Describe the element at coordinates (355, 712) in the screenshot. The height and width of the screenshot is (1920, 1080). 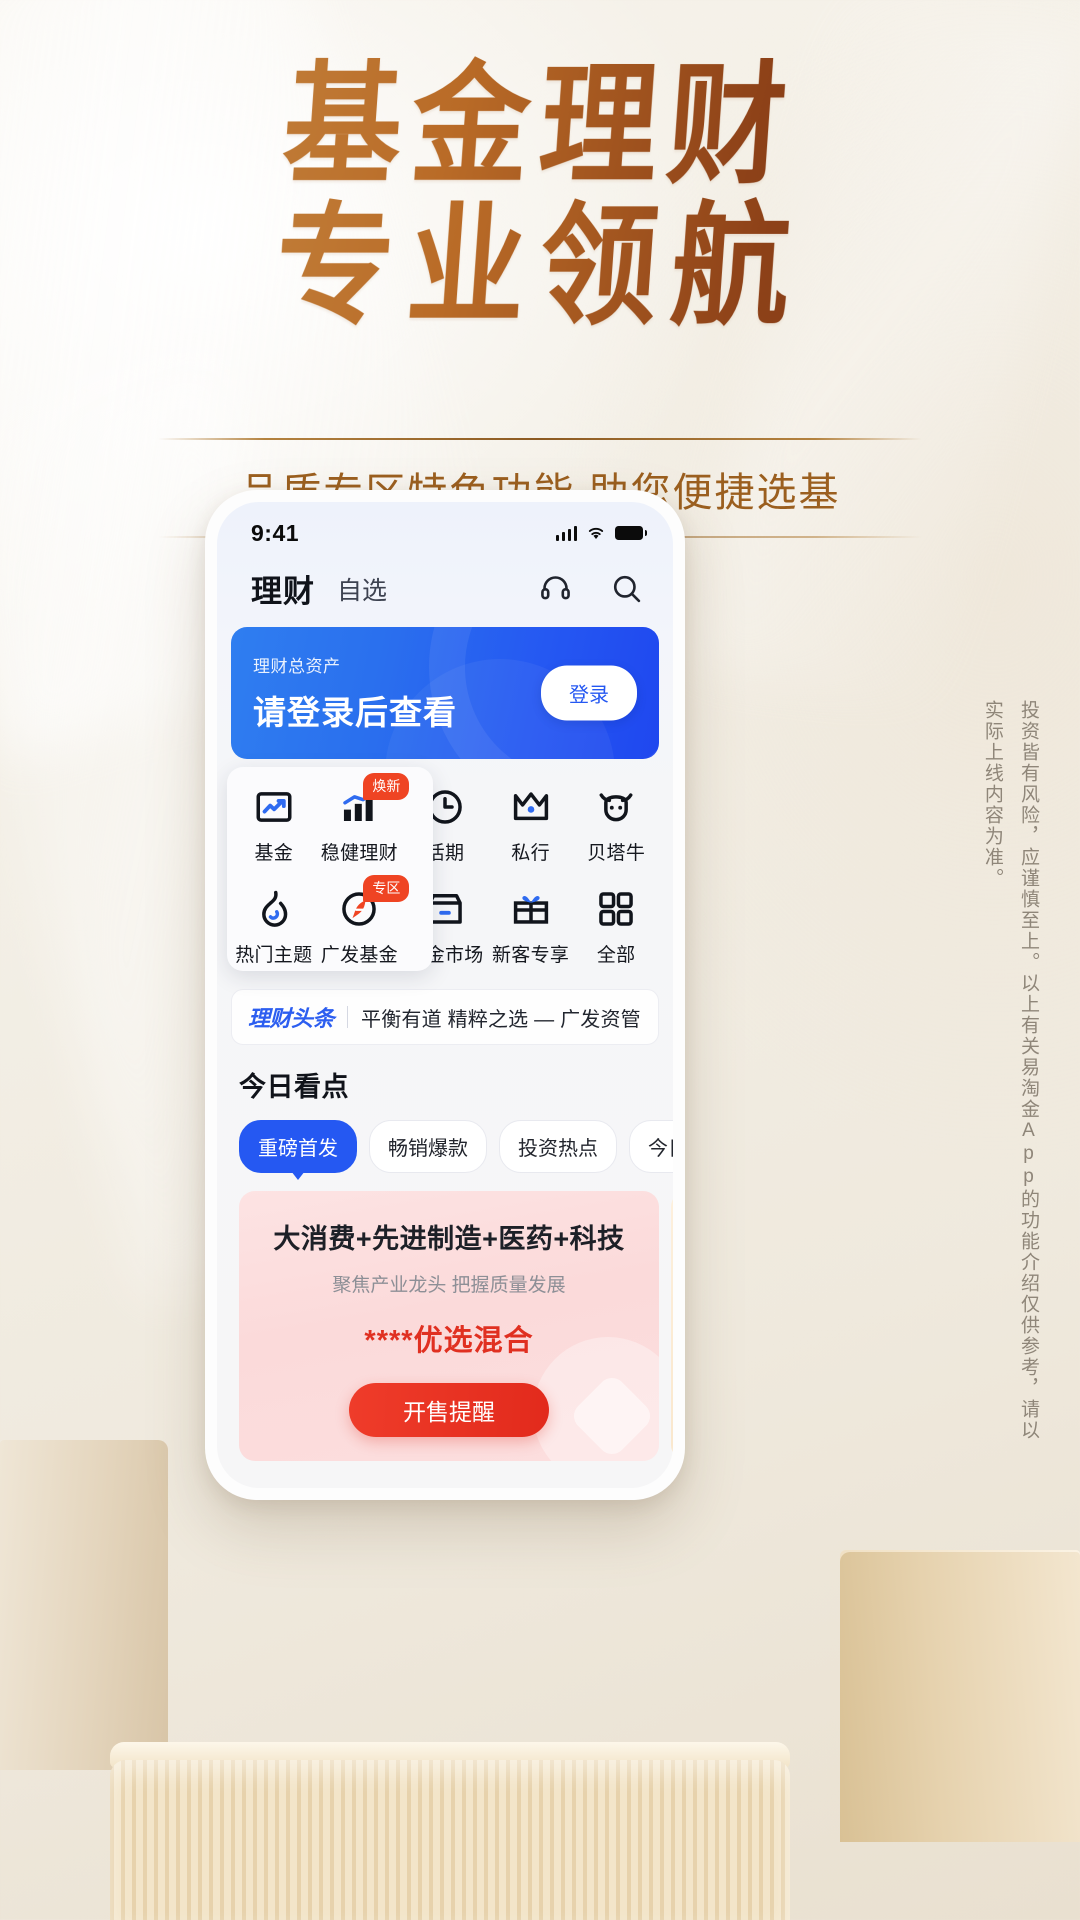
I see `asset-value: 请登录后查看` at that location.